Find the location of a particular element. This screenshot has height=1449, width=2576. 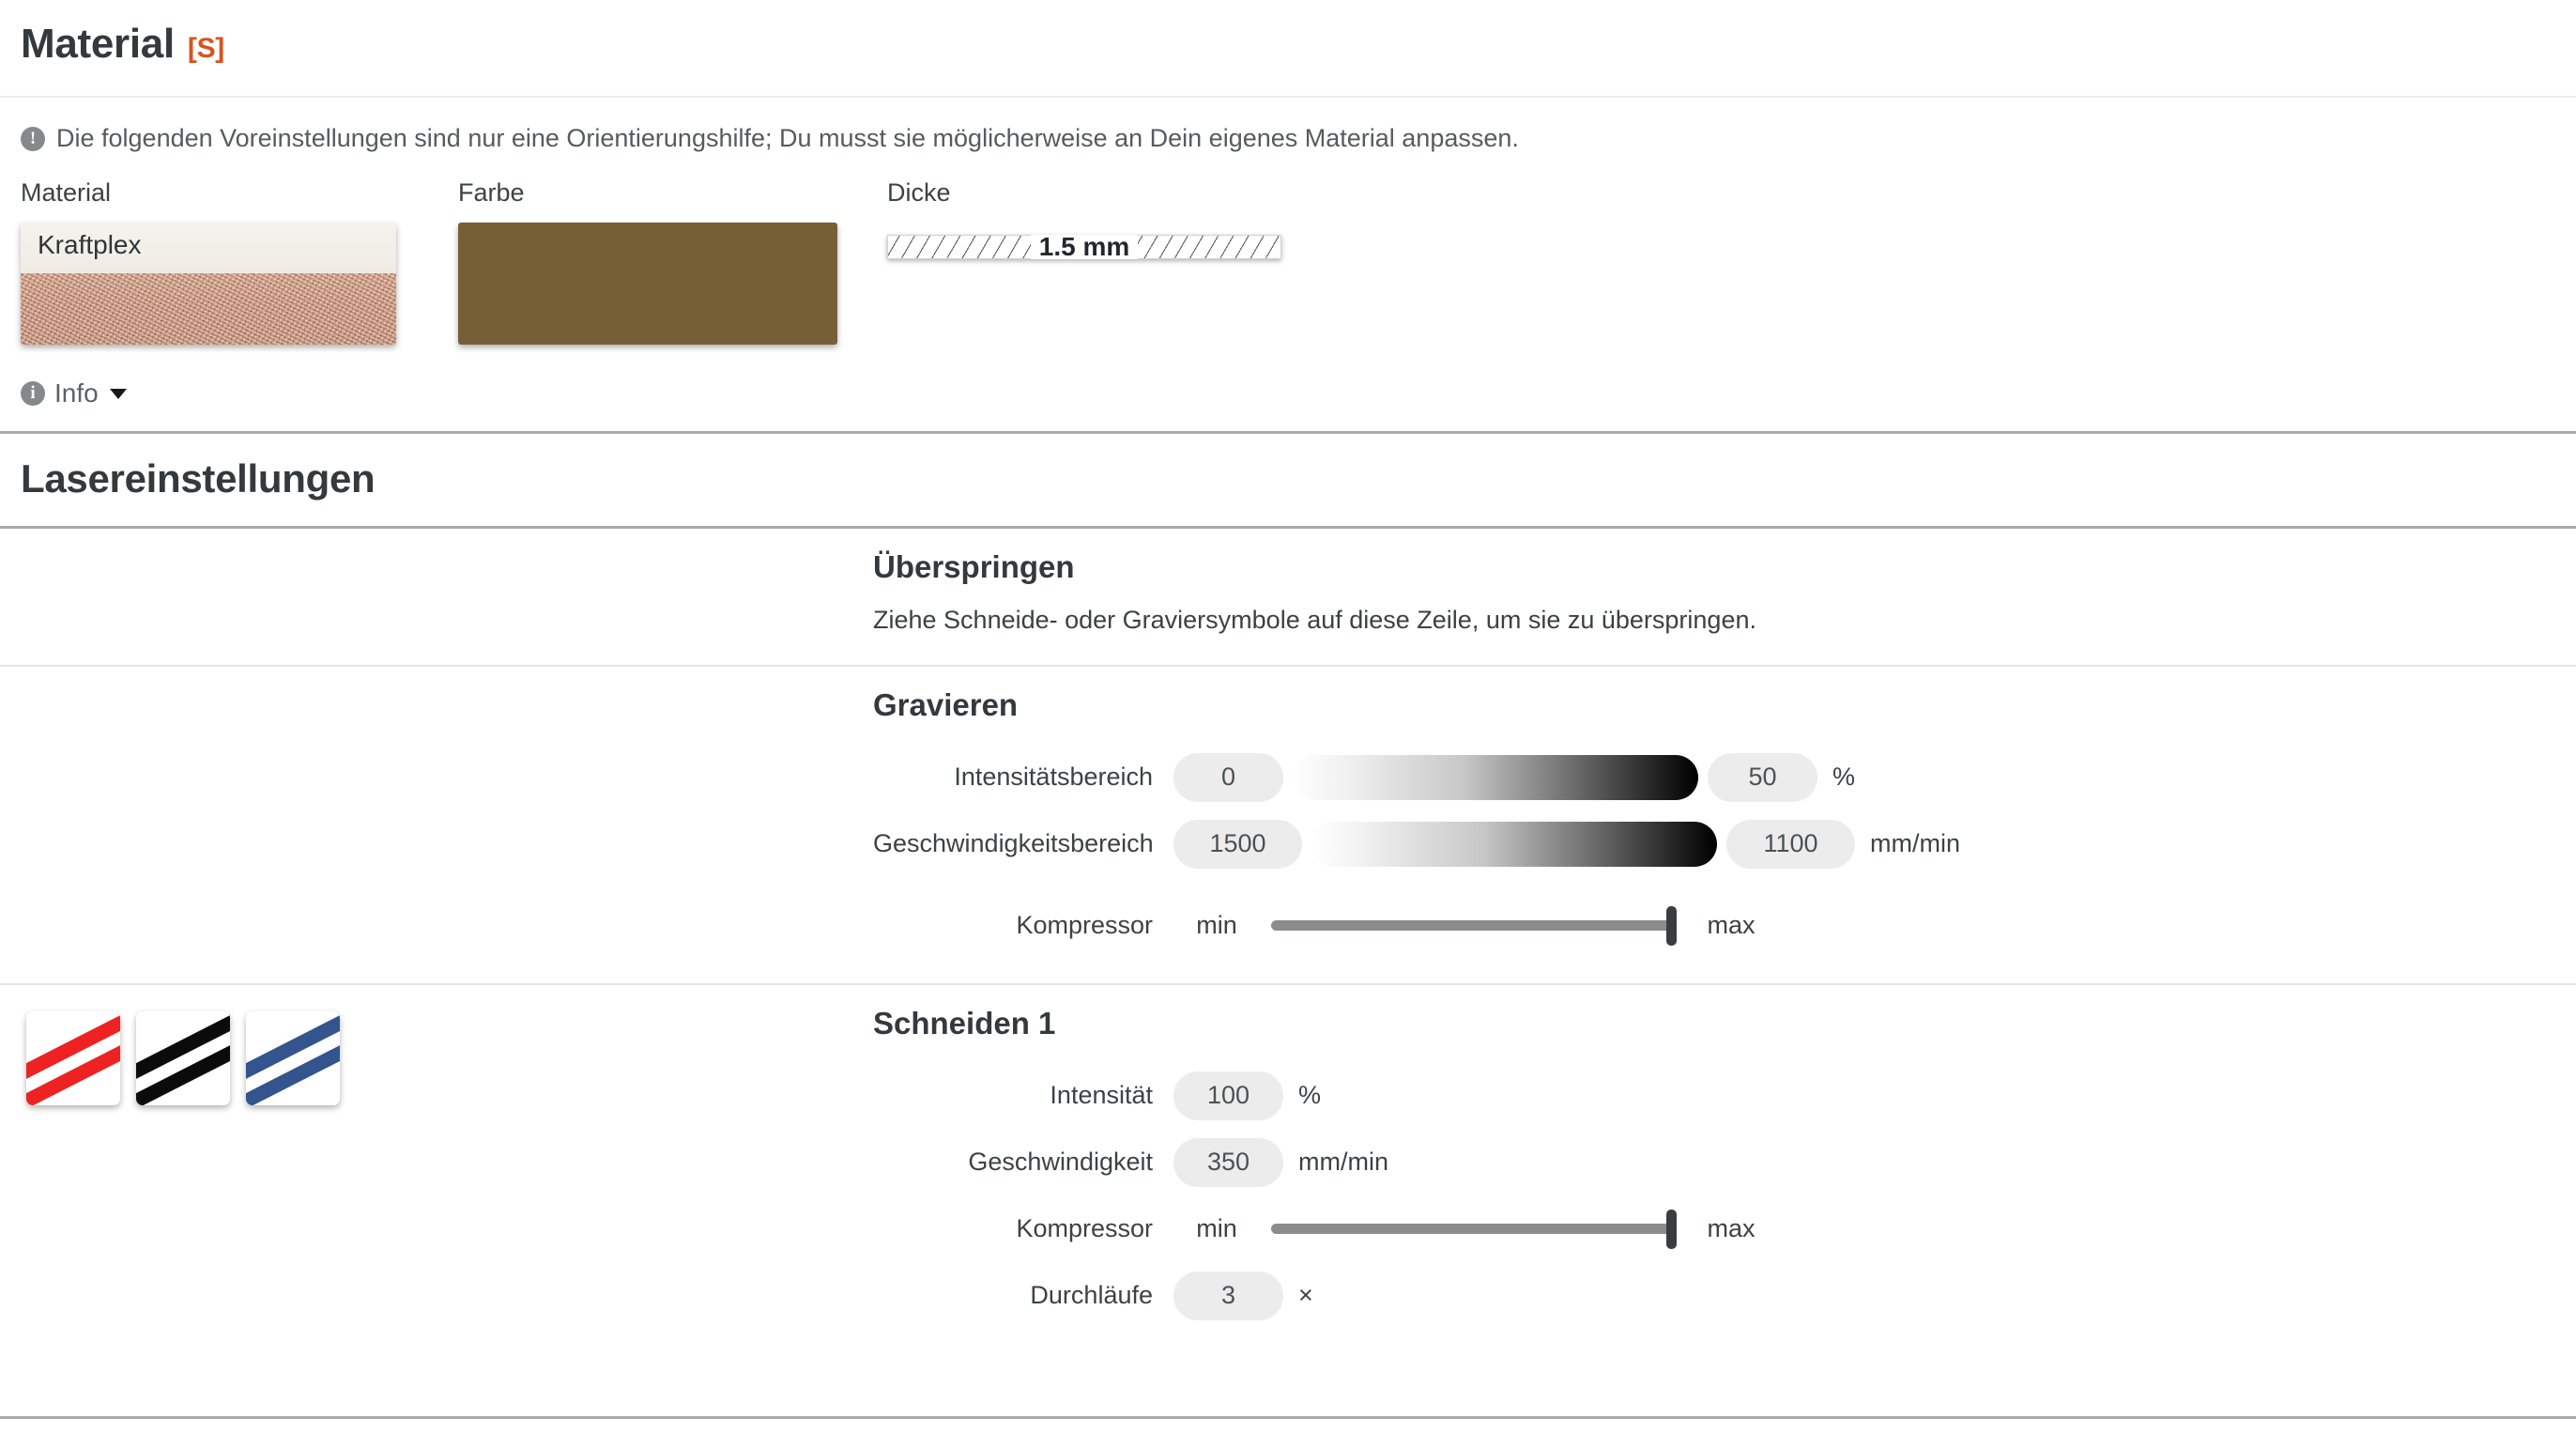

speed-range-unit: mm/min is located at coordinates (1915, 843).